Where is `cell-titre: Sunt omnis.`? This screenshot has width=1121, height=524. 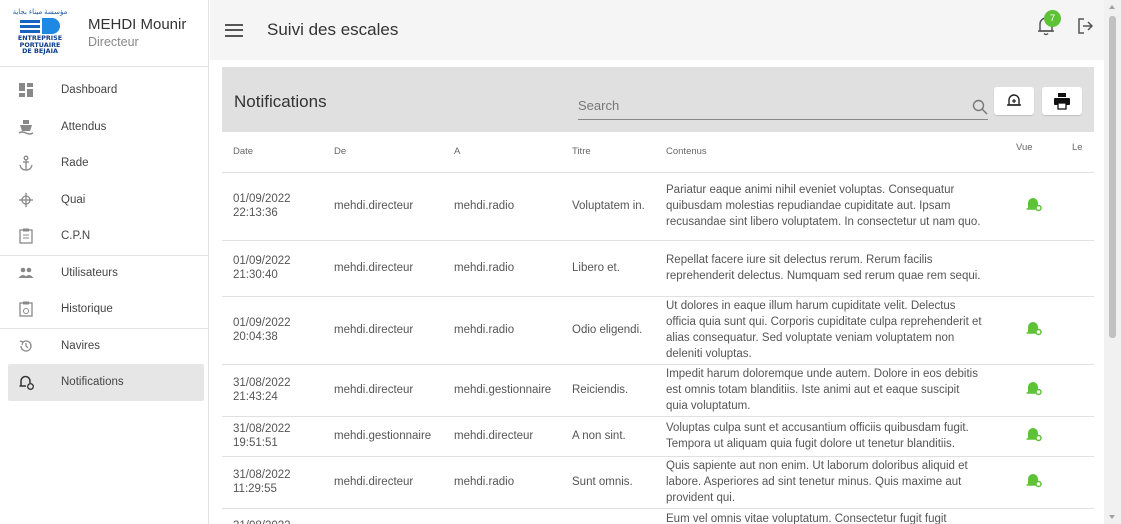 cell-titre: Sunt omnis. is located at coordinates (612, 482).